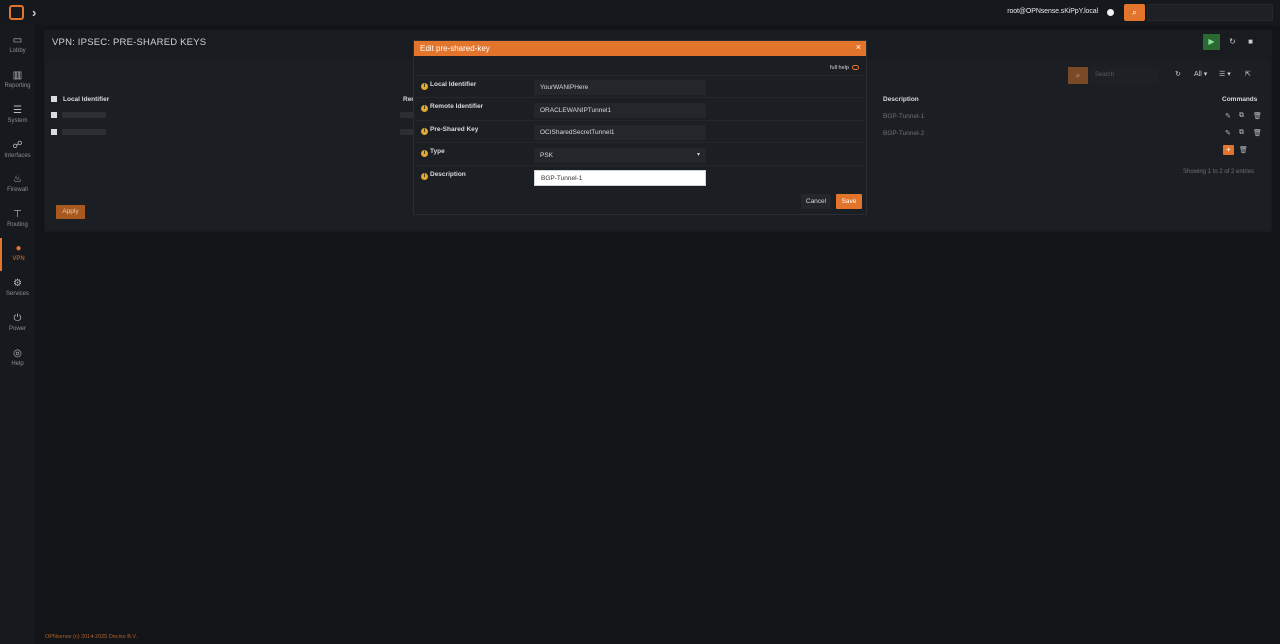  Describe the element at coordinates (1178, 74) in the screenshot. I see `refresh-grid-icon: ↻` at that location.